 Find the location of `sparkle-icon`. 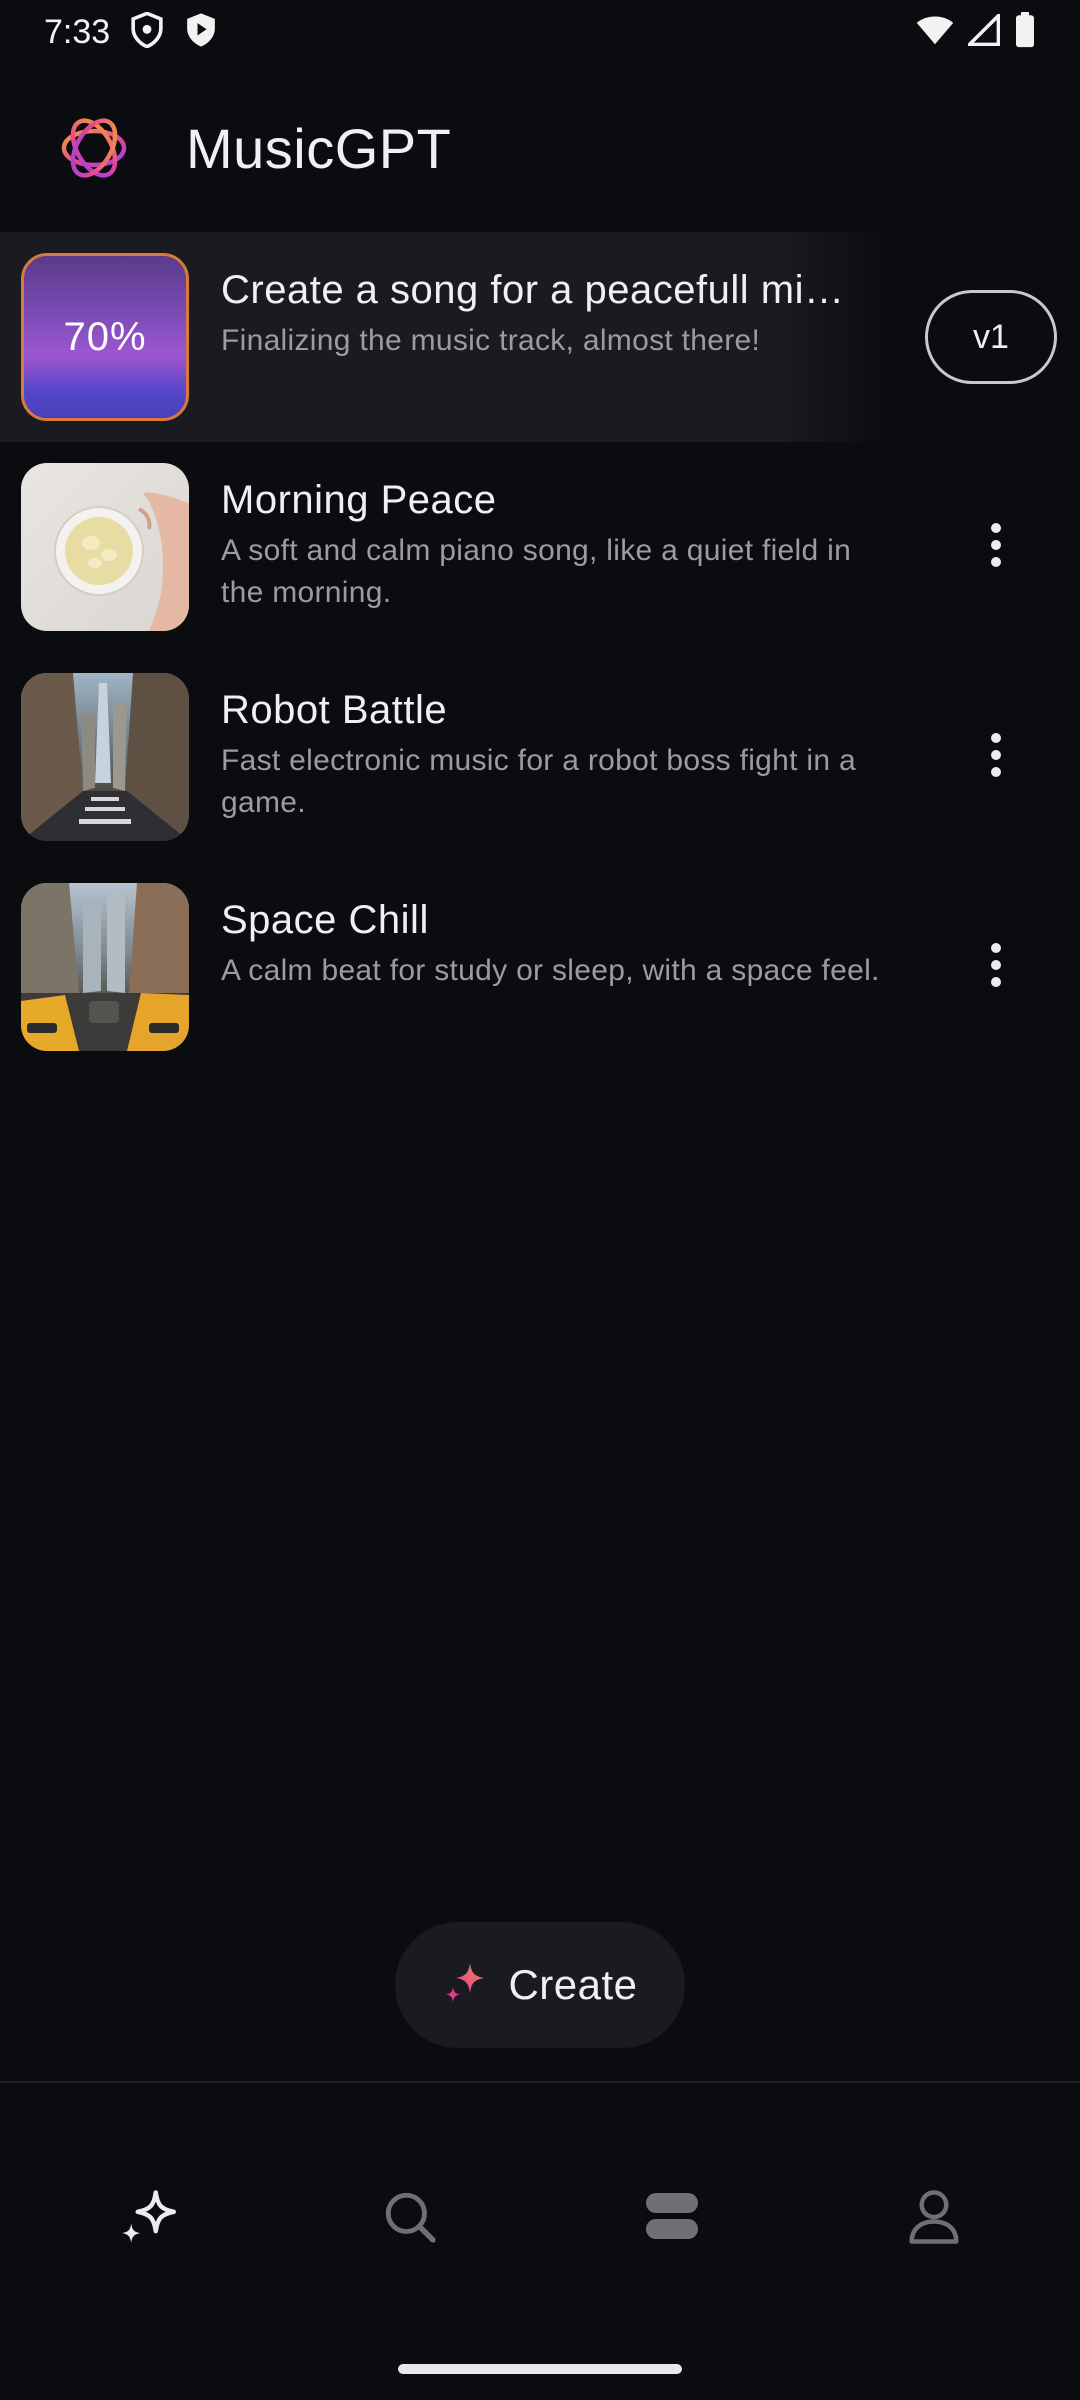

sparkle-icon is located at coordinates (466, 1985).